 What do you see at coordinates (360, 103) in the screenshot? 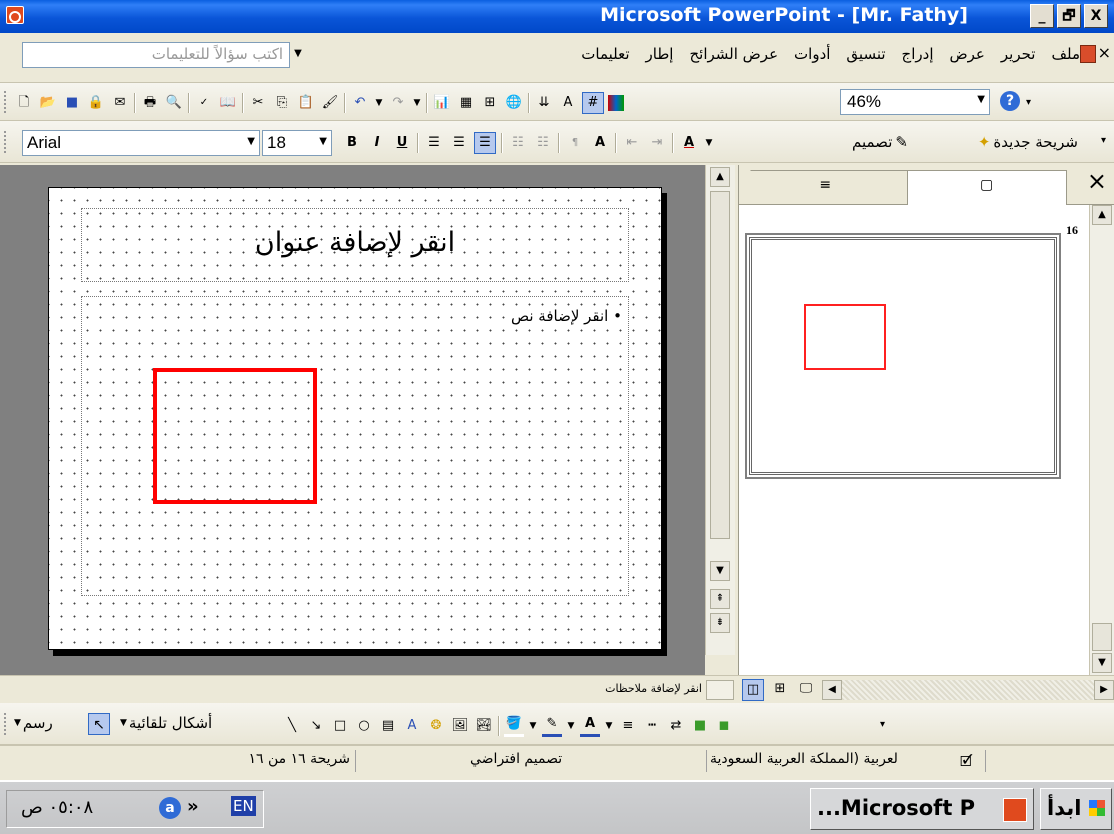
I see `undo-icon: ↶` at bounding box center [360, 103].